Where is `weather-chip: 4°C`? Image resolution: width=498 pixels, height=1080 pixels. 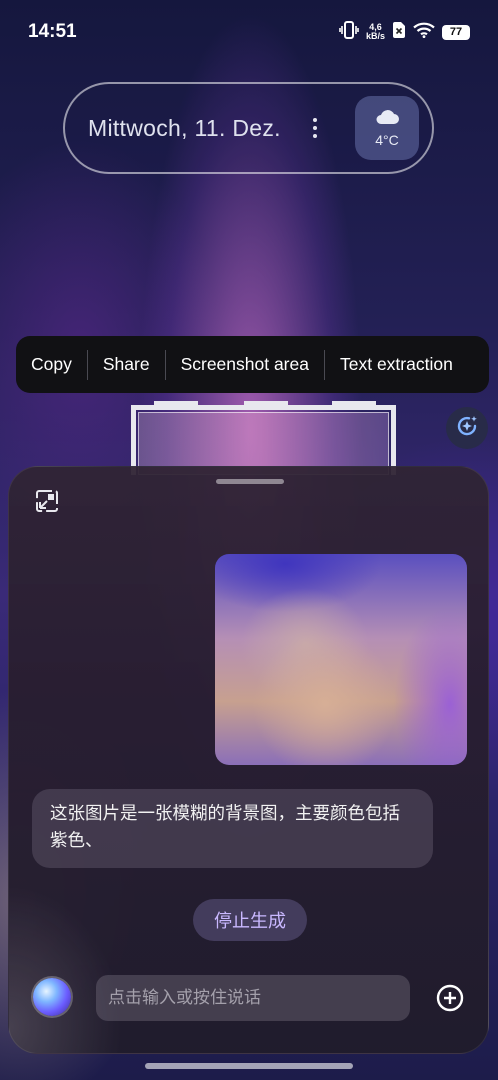
weather-chip: 4°C is located at coordinates (387, 128).